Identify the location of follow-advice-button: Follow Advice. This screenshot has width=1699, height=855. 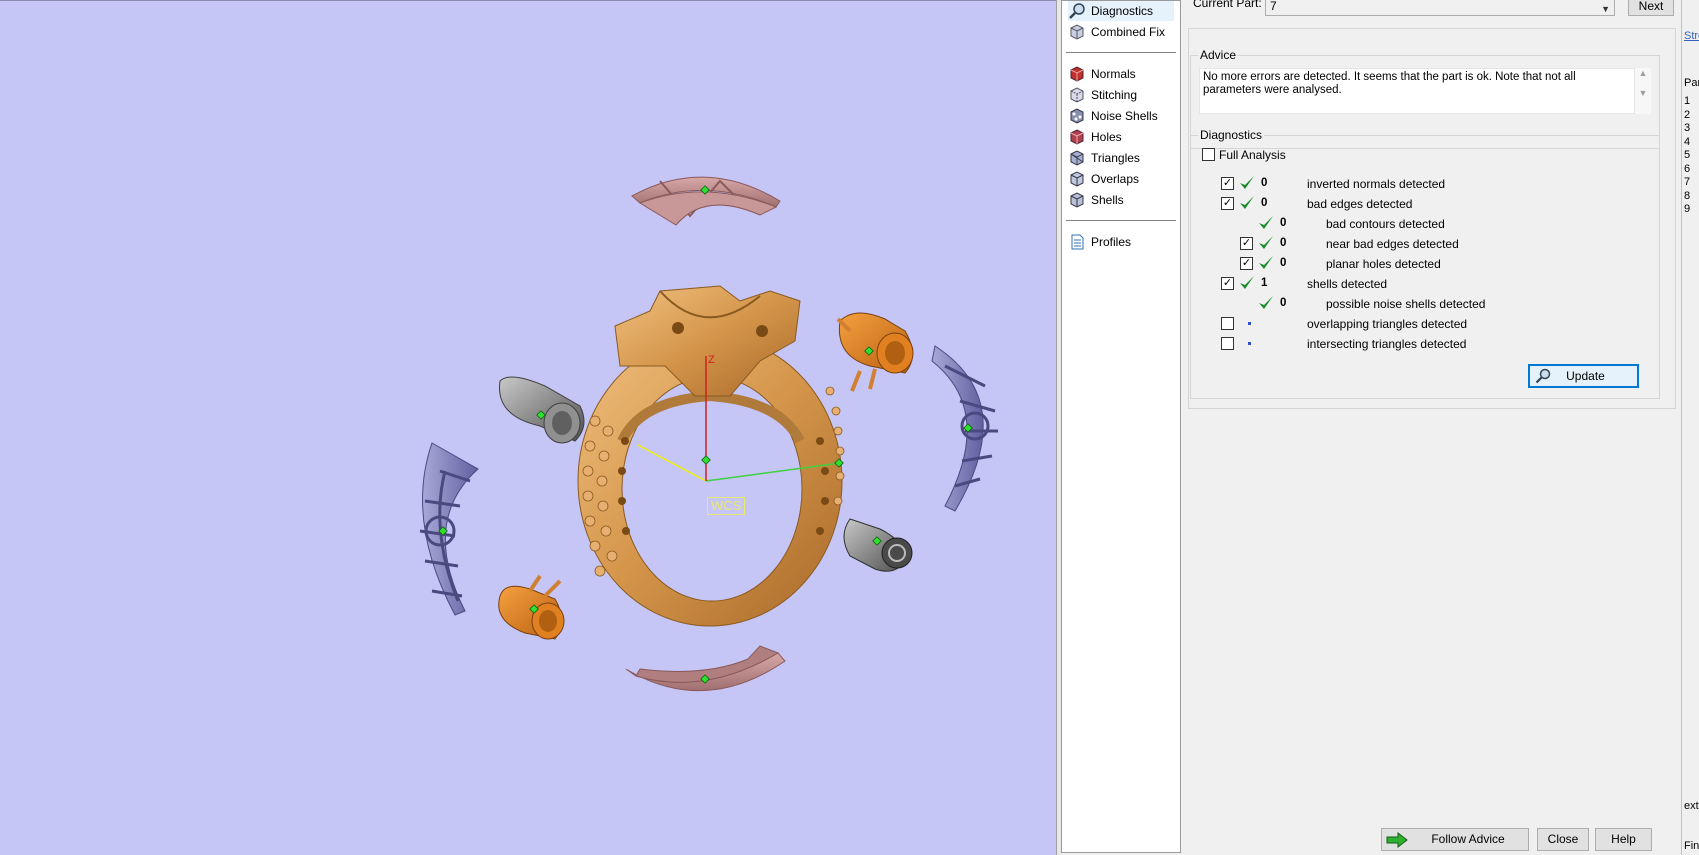
(1455, 839).